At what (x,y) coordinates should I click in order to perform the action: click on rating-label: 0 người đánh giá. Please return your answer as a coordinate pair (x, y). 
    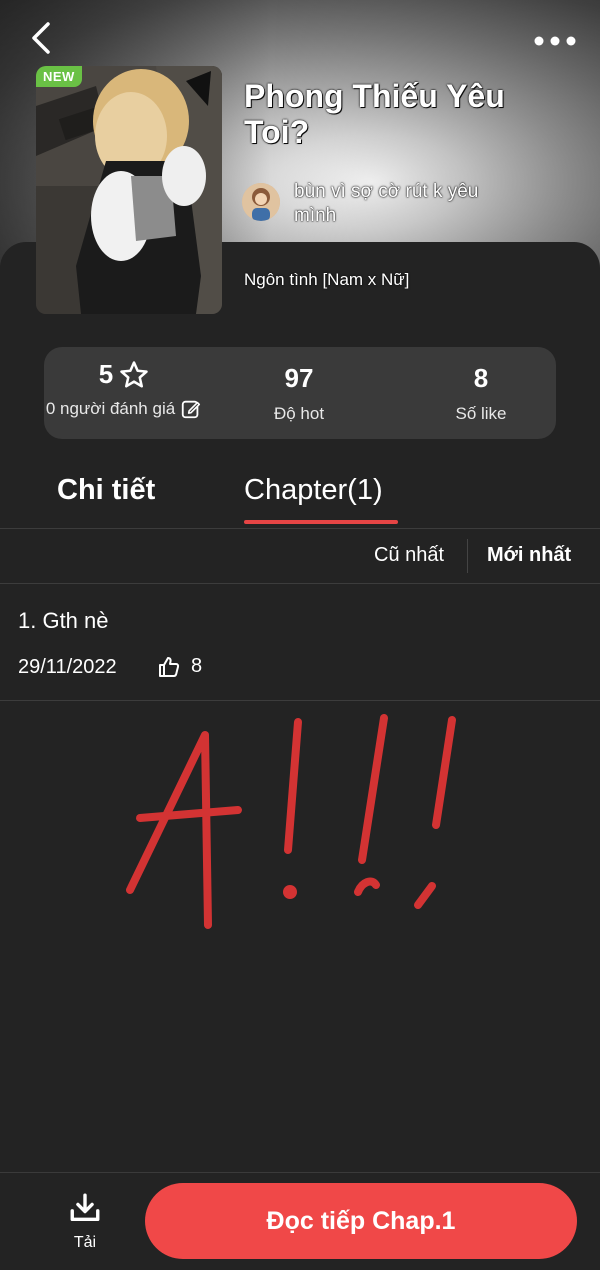
    Looking at the image, I should click on (110, 408).